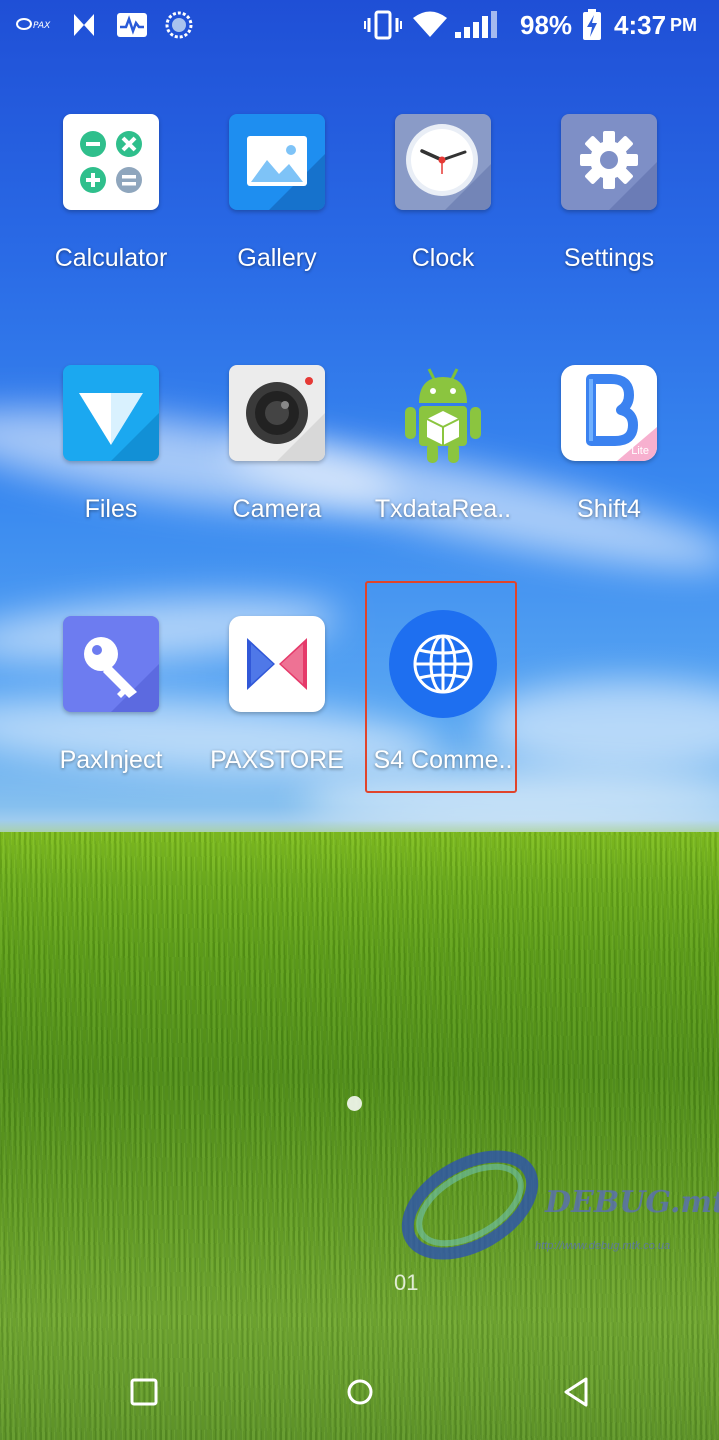  What do you see at coordinates (383, 25) in the screenshot?
I see `vibrate-icon` at bounding box center [383, 25].